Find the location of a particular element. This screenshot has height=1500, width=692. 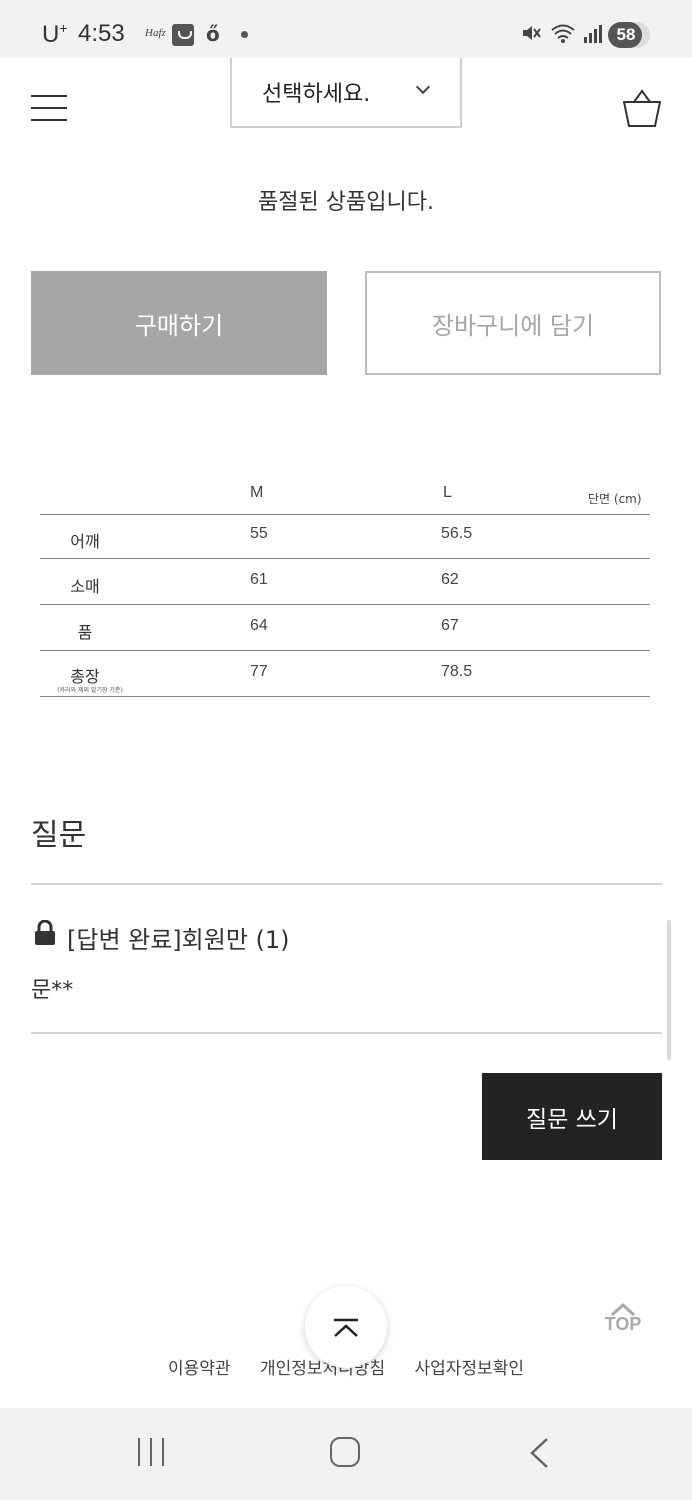

scroll-up-button is located at coordinates (346, 1327).